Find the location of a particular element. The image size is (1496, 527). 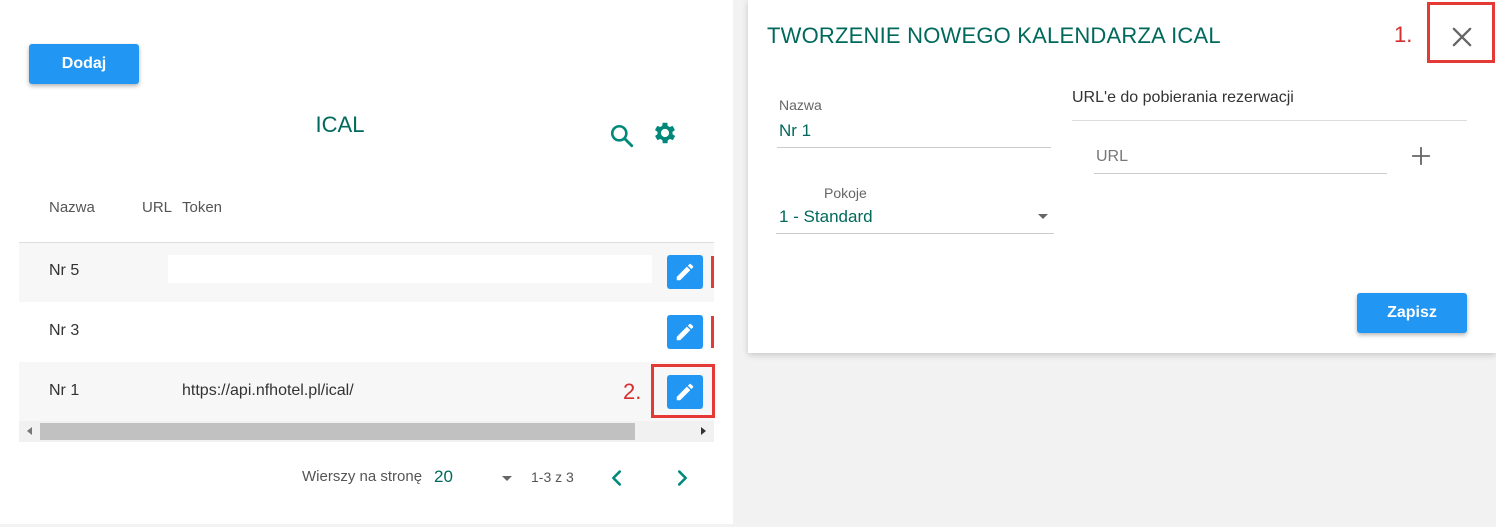

add-button: Dodaj is located at coordinates (84, 64).